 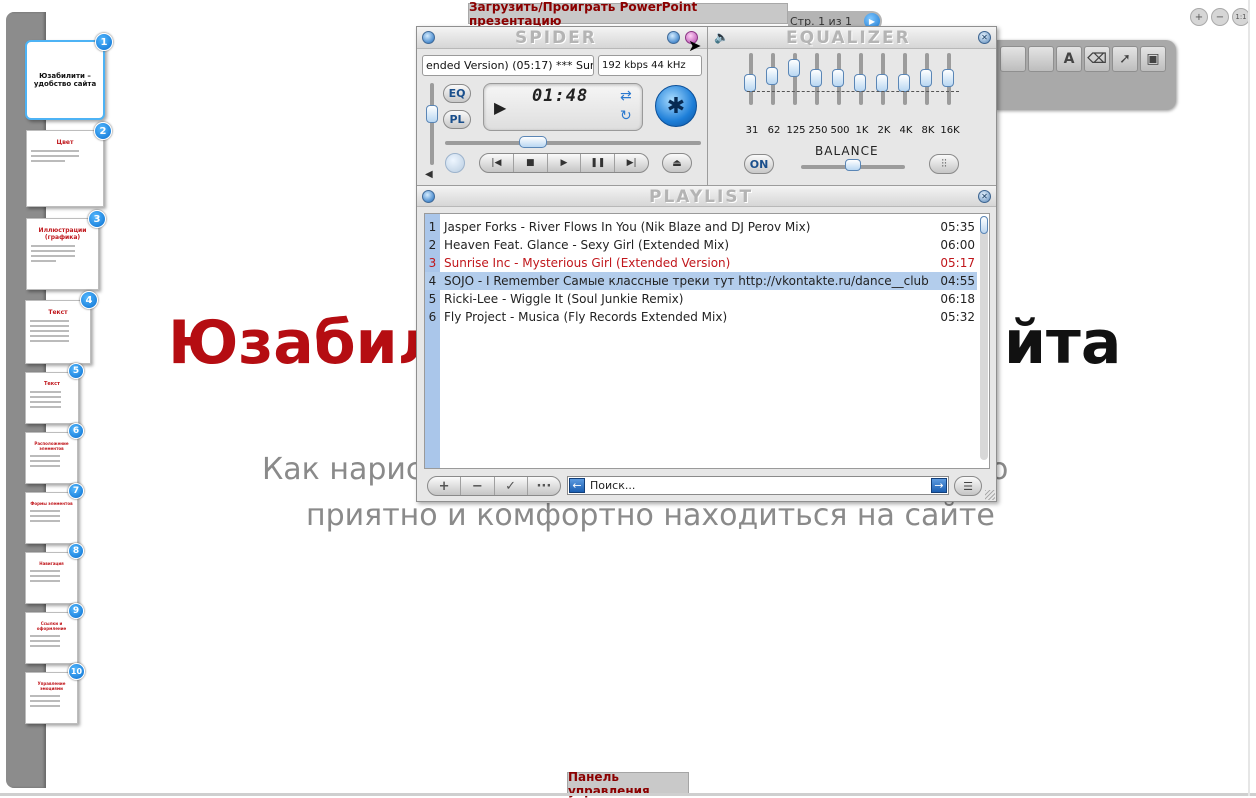 What do you see at coordinates (984, 225) in the screenshot?
I see `scrollbar-thumb` at bounding box center [984, 225].